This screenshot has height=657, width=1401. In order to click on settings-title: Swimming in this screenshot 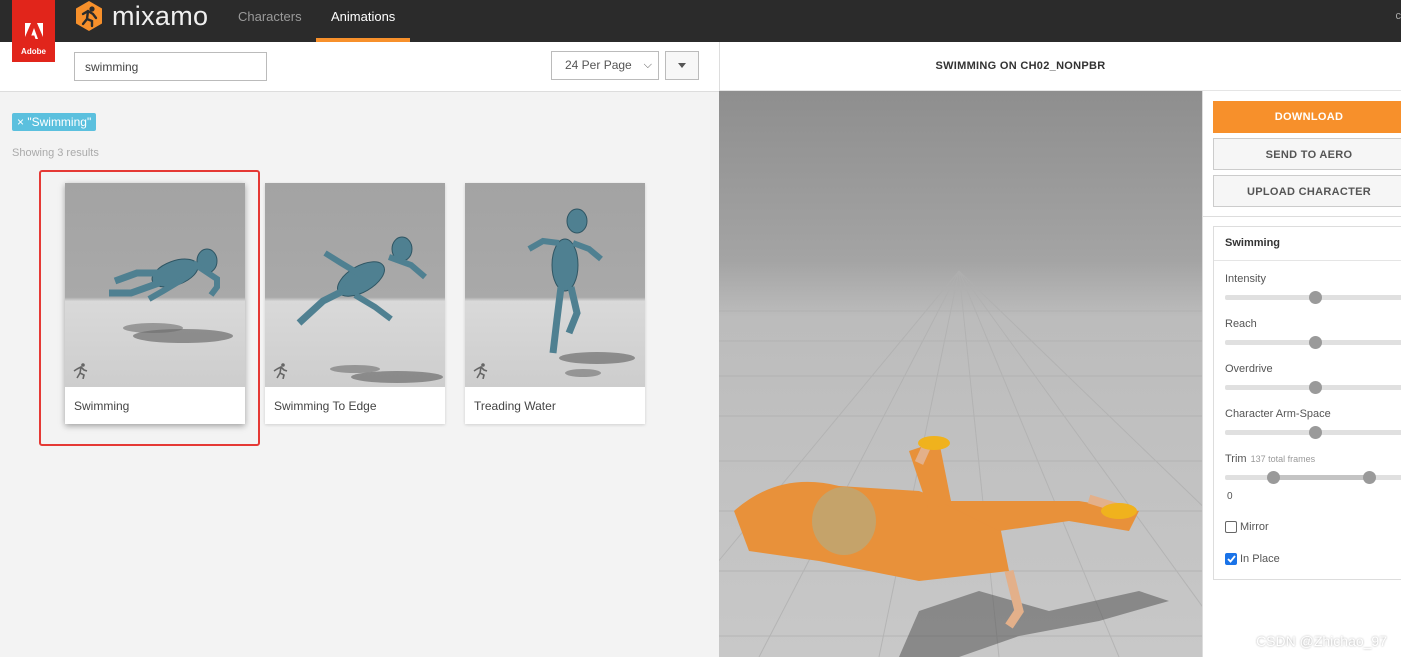, I will do `click(1253, 243)`.